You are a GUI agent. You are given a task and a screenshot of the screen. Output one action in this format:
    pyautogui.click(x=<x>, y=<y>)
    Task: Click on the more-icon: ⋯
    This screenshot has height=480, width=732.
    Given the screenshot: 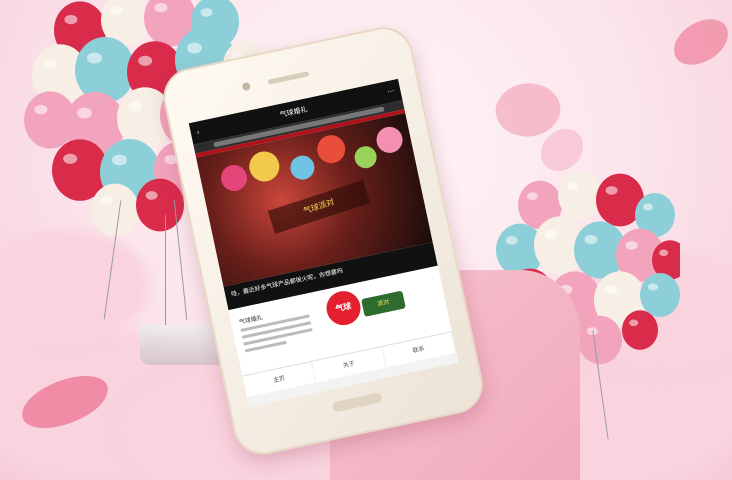 What is the action you would take?
    pyautogui.click(x=391, y=91)
    